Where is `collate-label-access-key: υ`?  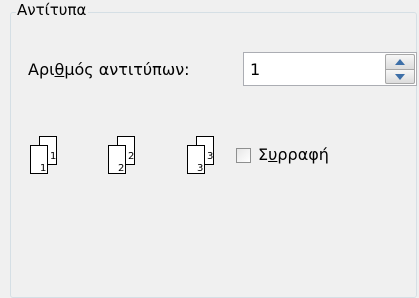
collate-label-access-key: υ is located at coordinates (273, 154).